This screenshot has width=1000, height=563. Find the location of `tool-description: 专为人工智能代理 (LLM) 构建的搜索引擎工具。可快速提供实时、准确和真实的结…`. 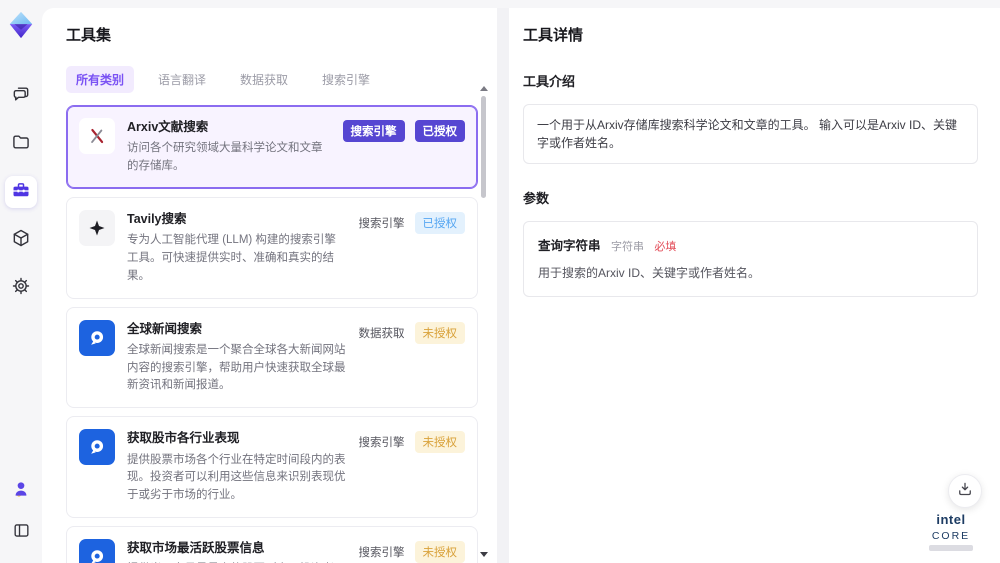

tool-description: 专为人工智能代理 (LLM) 构建的搜索引擎工具。可快速提供实时、准确和真实的结… is located at coordinates (231, 258).